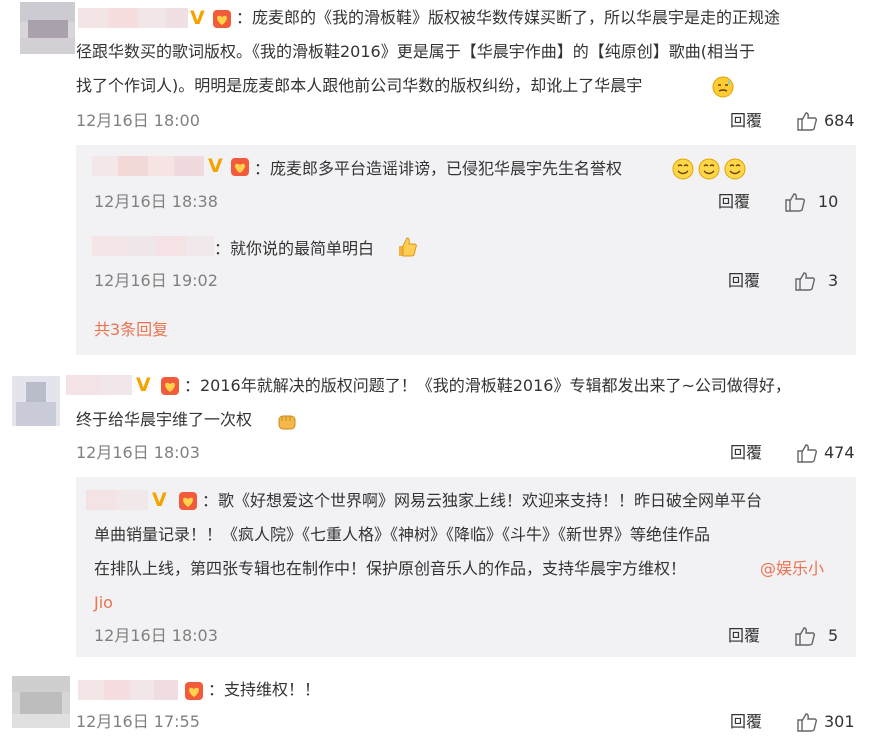  Describe the element at coordinates (833, 280) in the screenshot. I see `like-count: 3` at that location.